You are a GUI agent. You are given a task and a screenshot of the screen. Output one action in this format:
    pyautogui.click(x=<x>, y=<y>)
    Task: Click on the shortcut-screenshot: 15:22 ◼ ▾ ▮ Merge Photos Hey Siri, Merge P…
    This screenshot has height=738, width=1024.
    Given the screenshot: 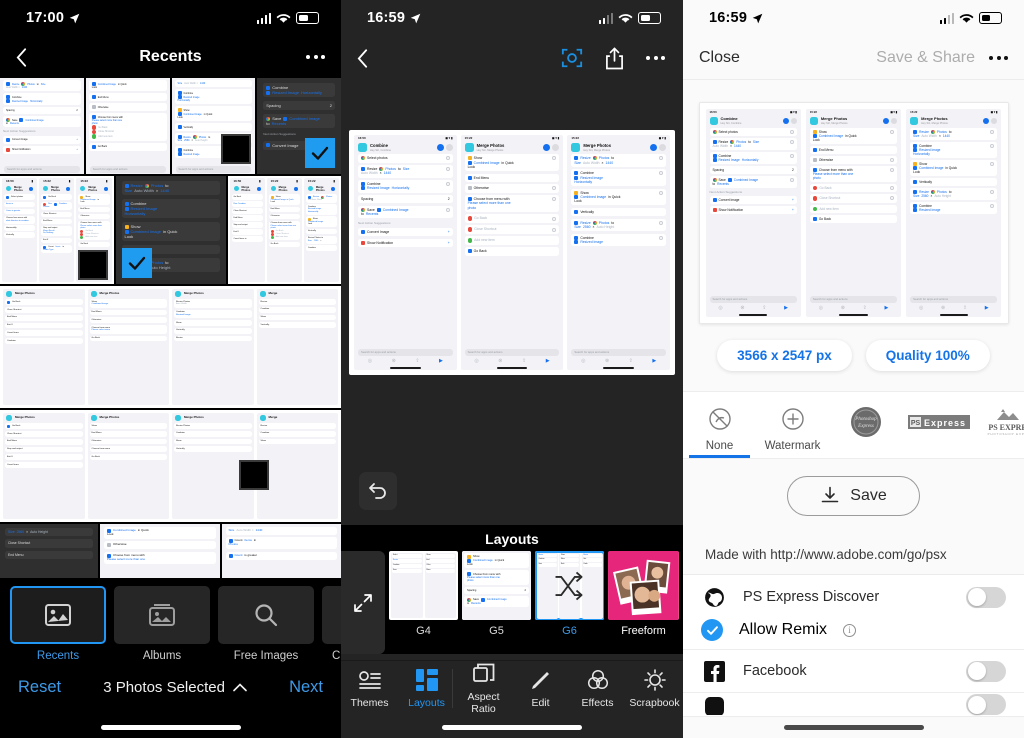 What is the action you would take?
    pyautogui.click(x=512, y=252)
    